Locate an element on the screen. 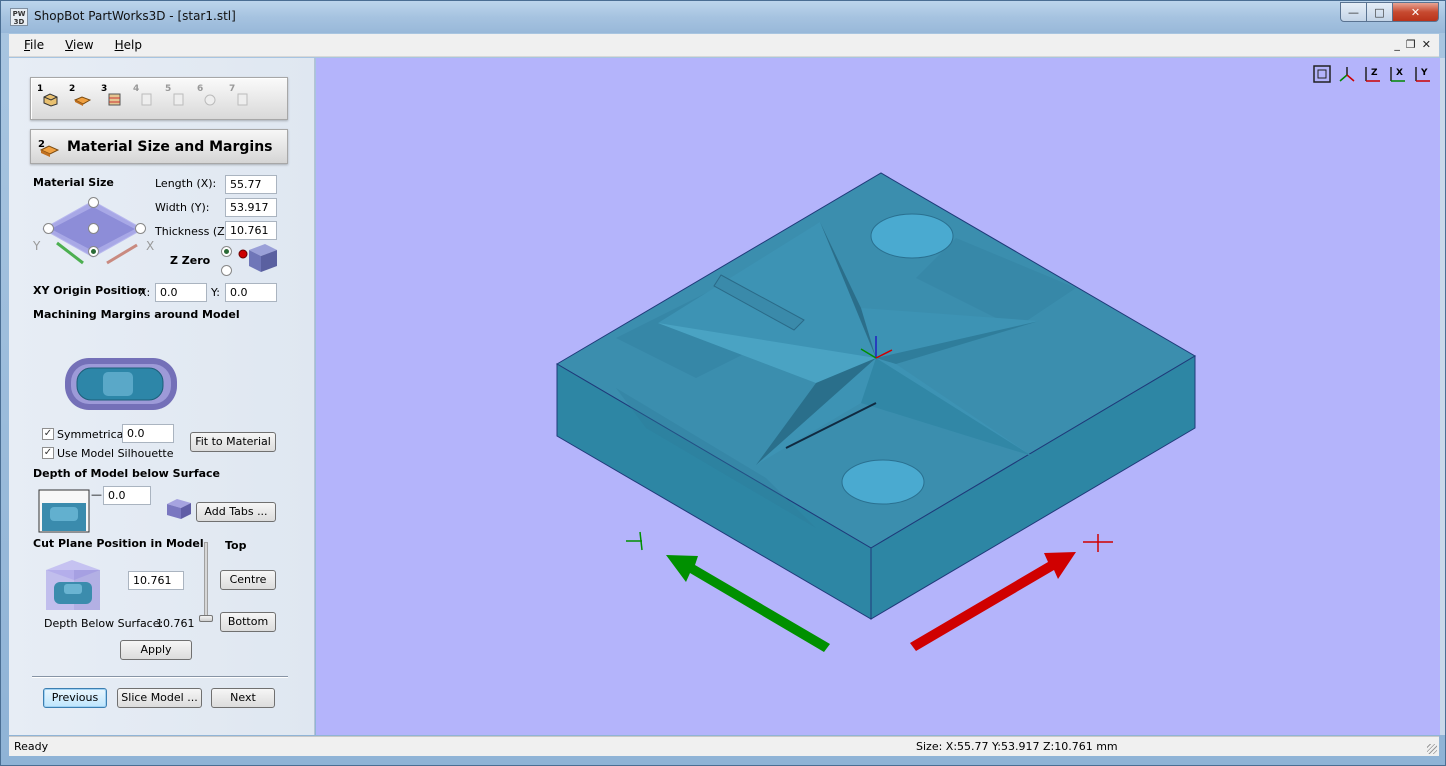  origin-radio-right is located at coordinates (140, 228).